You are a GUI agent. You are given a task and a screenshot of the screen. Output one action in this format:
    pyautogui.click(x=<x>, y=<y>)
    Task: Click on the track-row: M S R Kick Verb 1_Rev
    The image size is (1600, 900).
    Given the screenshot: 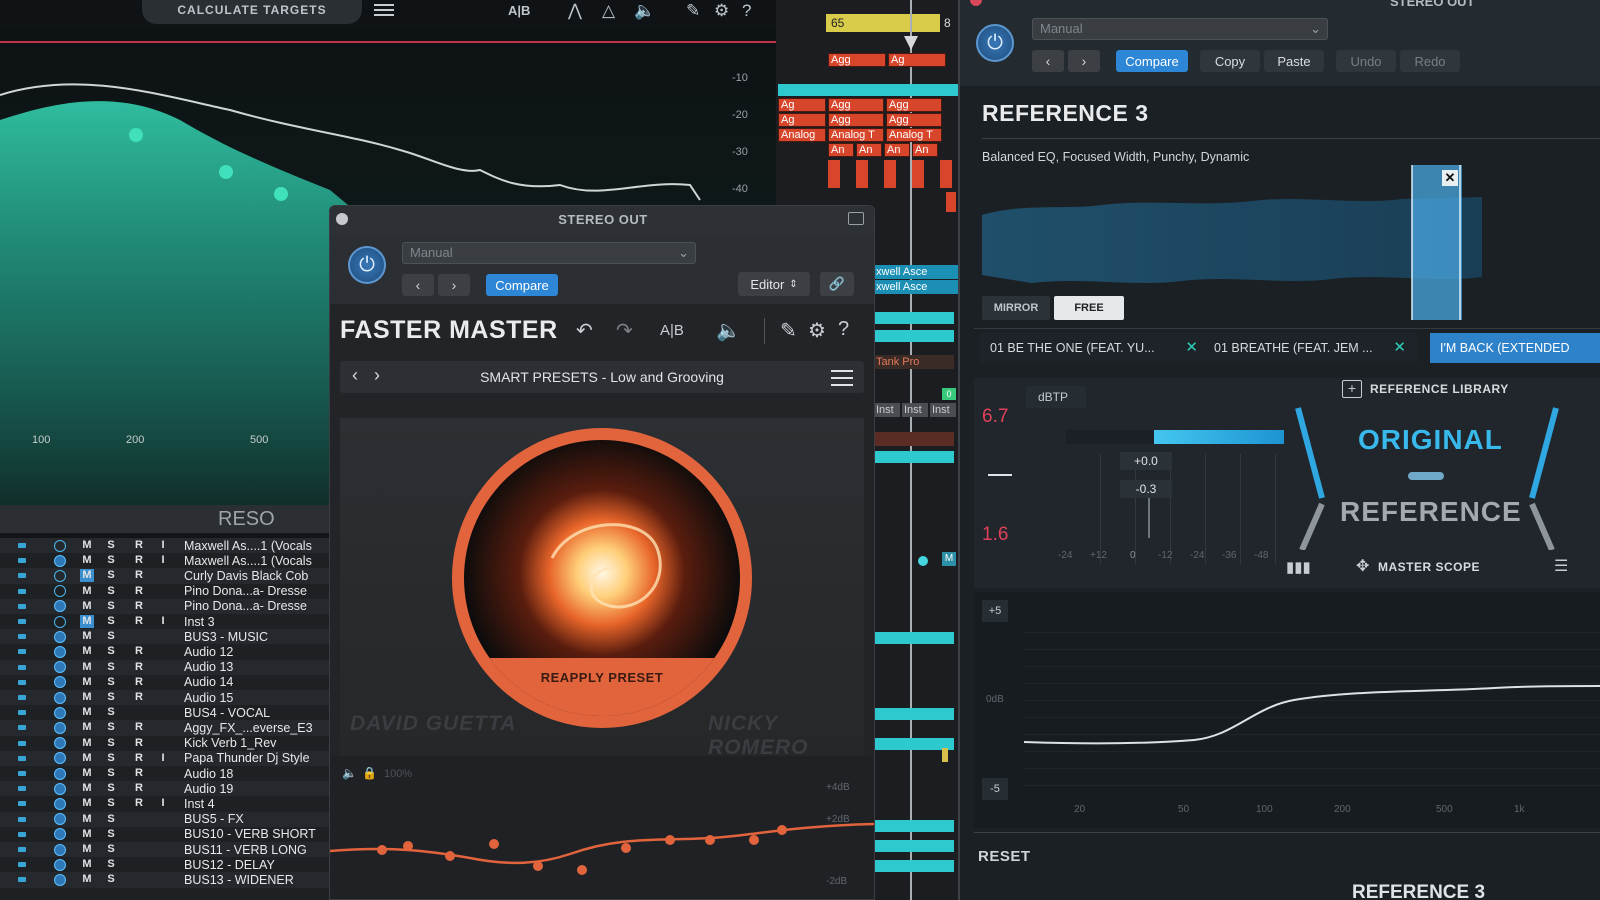 What is the action you would take?
    pyautogui.click(x=165, y=743)
    